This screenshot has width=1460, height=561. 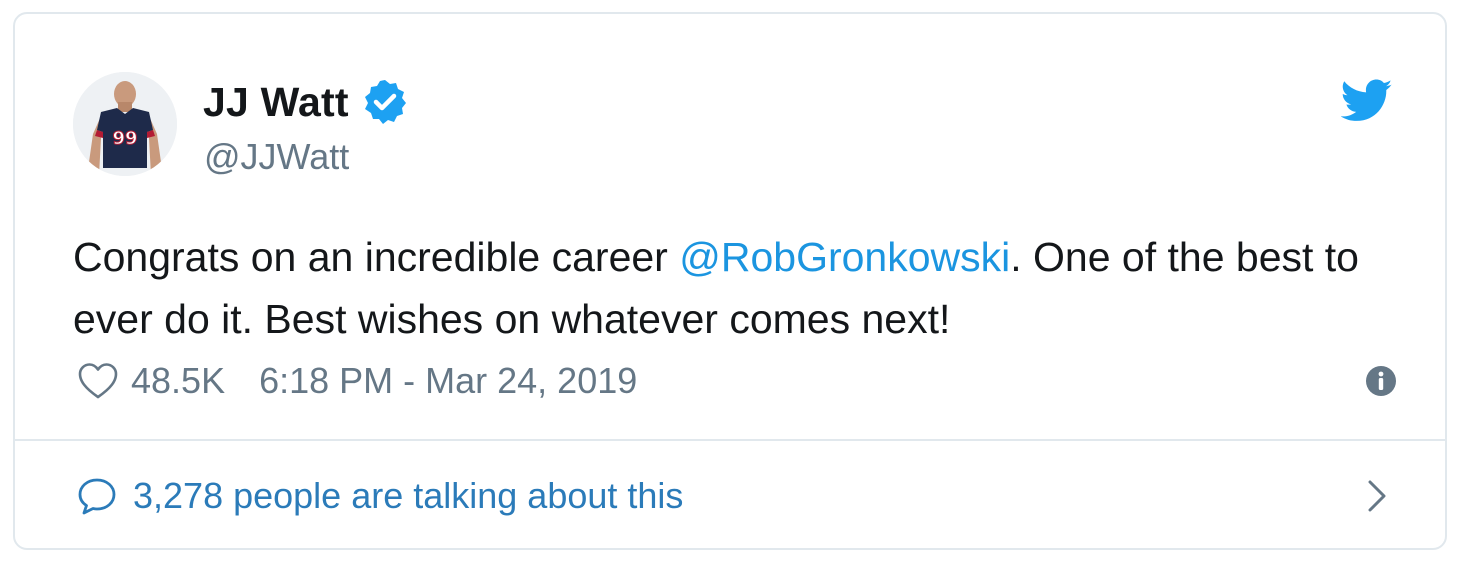 I want to click on tweet-timestamp: 6:18 PM - Mar 24, 2019, so click(x=448, y=381).